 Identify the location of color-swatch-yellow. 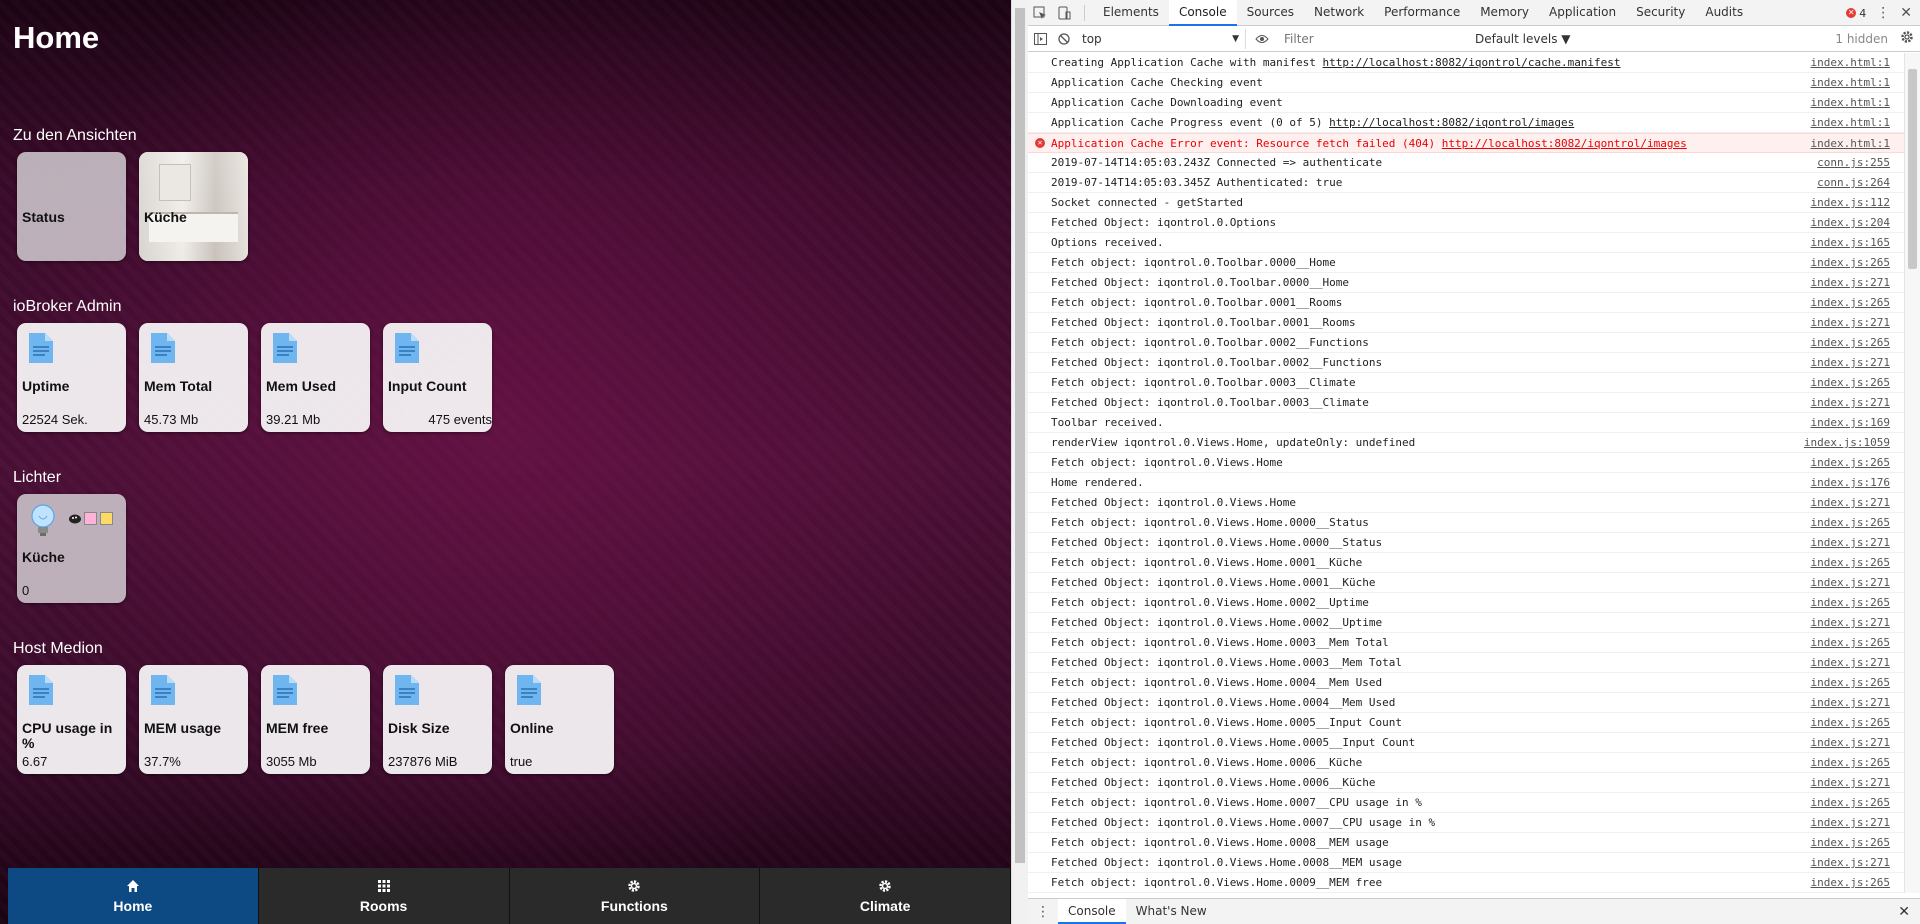
(106, 518).